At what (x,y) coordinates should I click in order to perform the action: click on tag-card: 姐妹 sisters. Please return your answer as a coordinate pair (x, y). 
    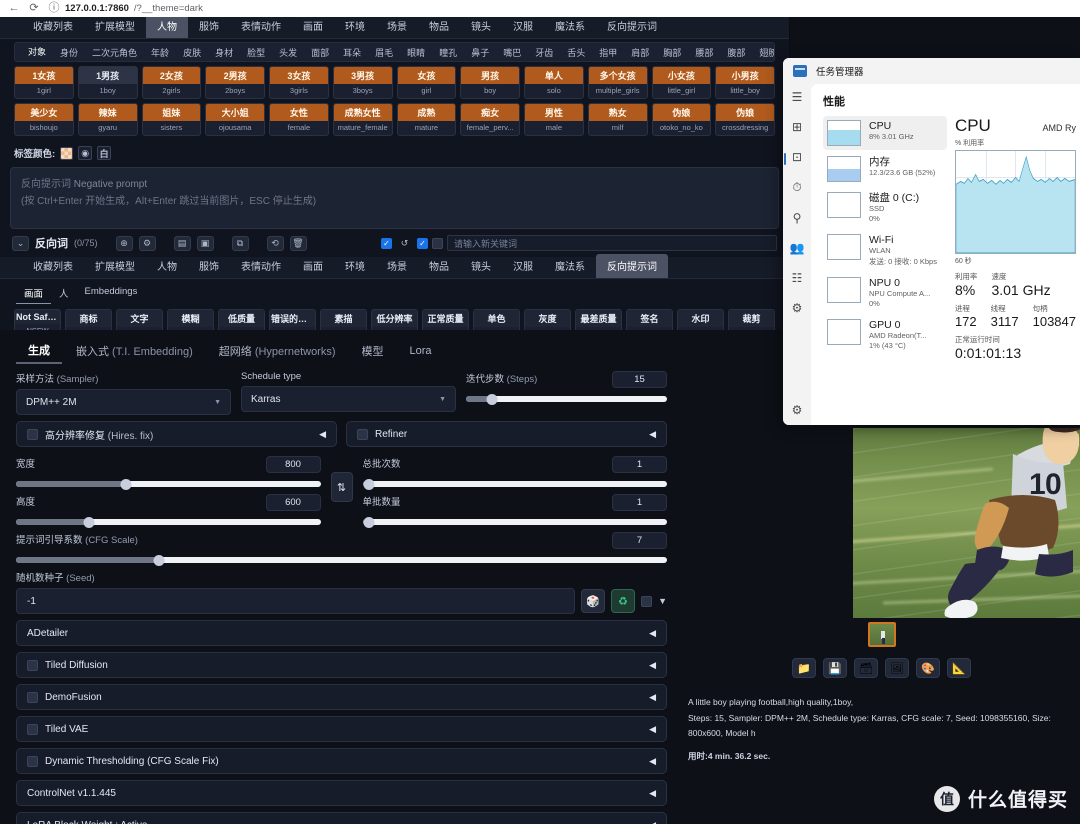
    Looking at the image, I should click on (171, 119).